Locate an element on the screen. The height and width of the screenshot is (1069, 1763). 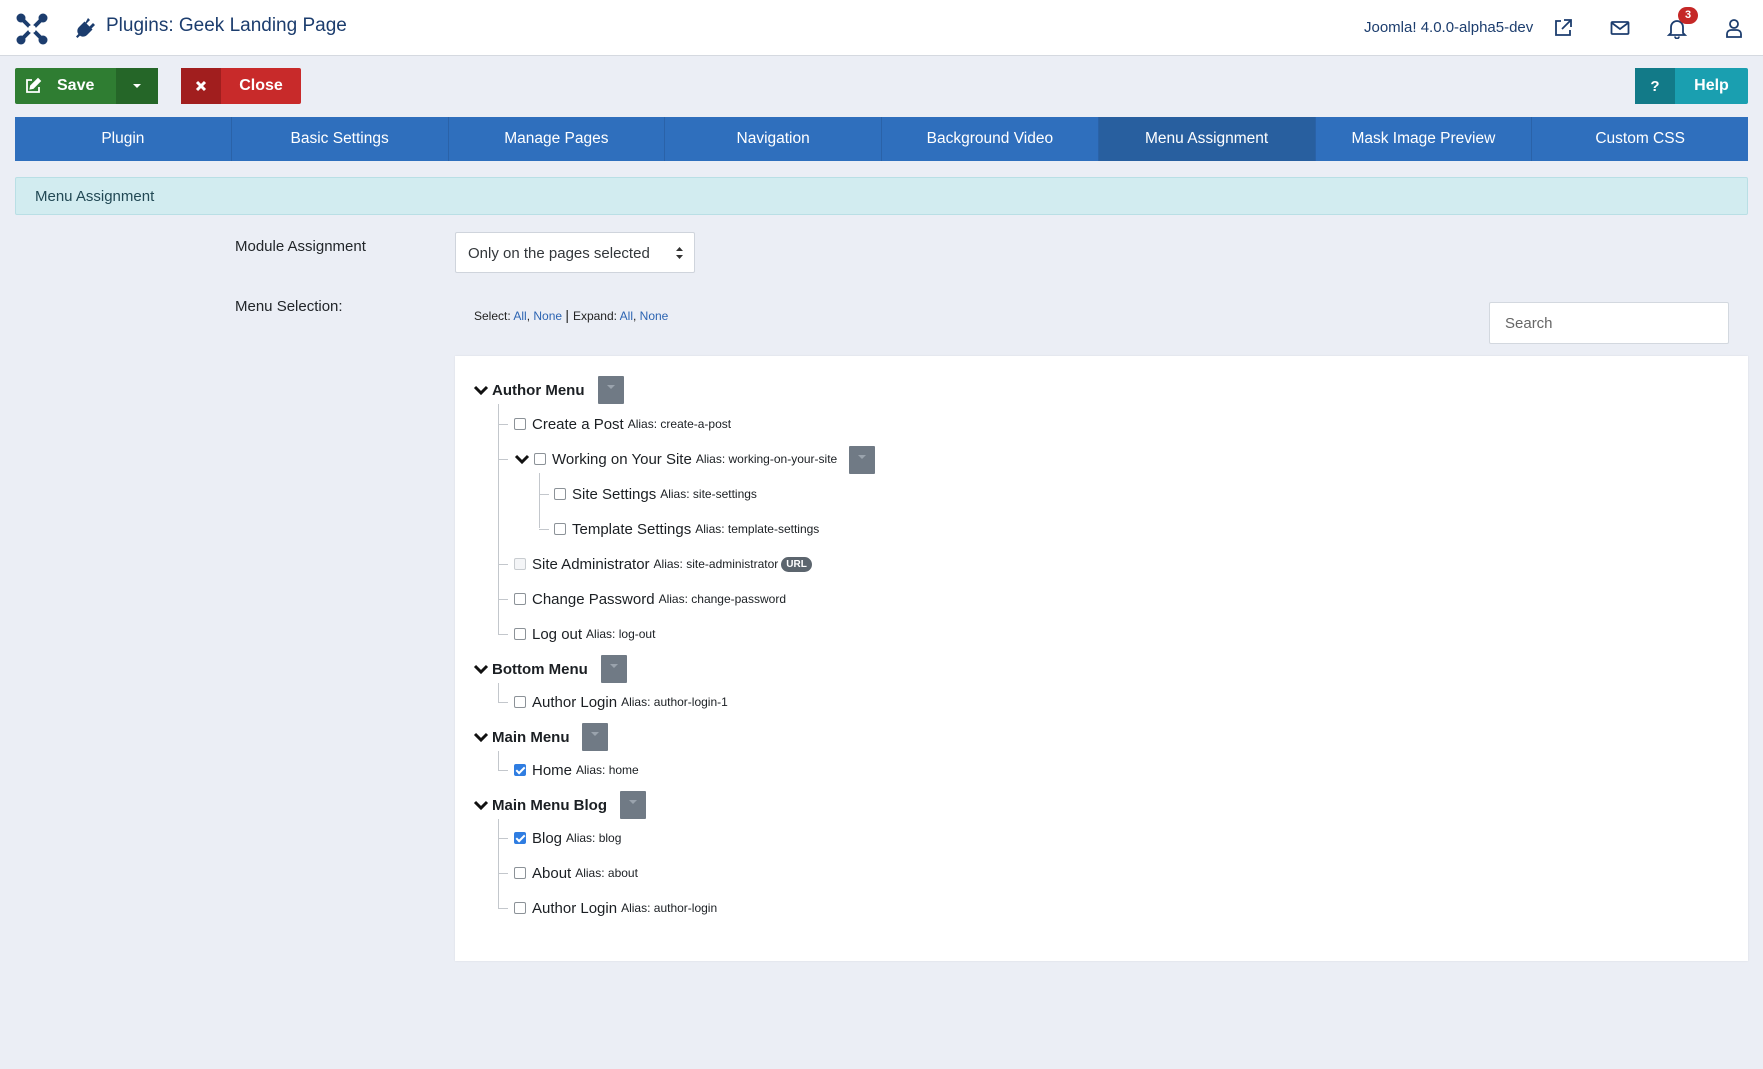
question-icon: ? is located at coordinates (1655, 86).